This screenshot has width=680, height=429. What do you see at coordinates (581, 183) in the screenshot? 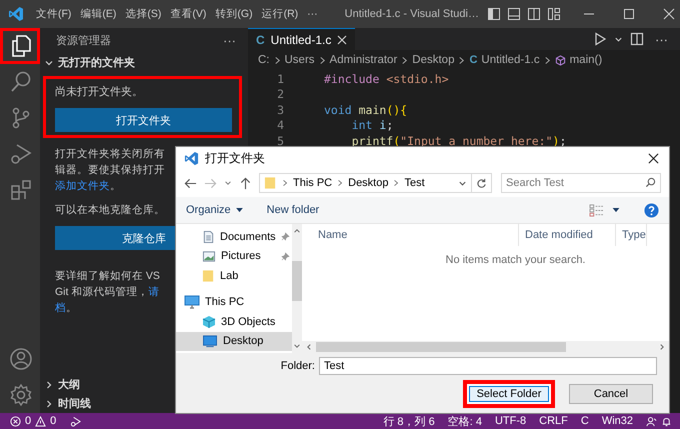
I see `search-field: Search Test` at bounding box center [581, 183].